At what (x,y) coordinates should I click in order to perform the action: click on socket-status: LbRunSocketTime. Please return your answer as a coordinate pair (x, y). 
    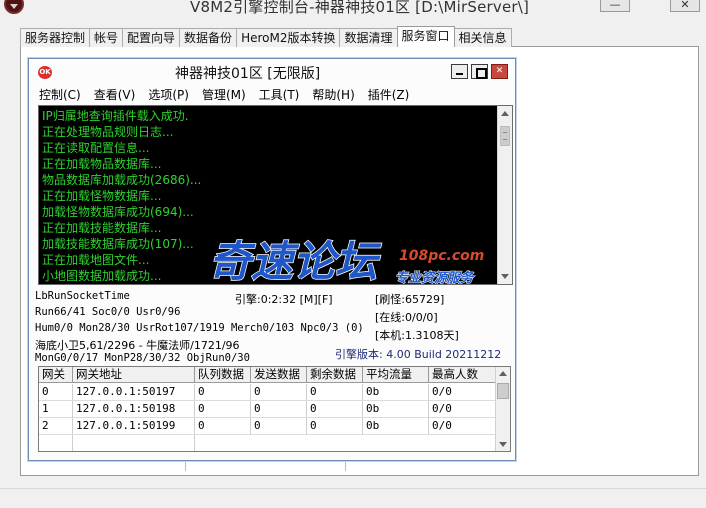
    Looking at the image, I should click on (82, 296).